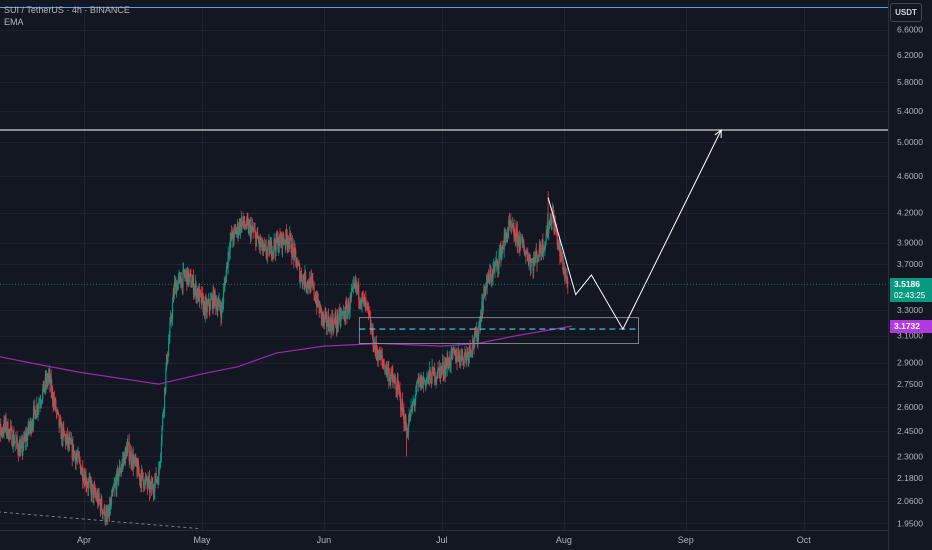  What do you see at coordinates (910, 431) in the screenshot?
I see `price-tick-label: 2.4500` at bounding box center [910, 431].